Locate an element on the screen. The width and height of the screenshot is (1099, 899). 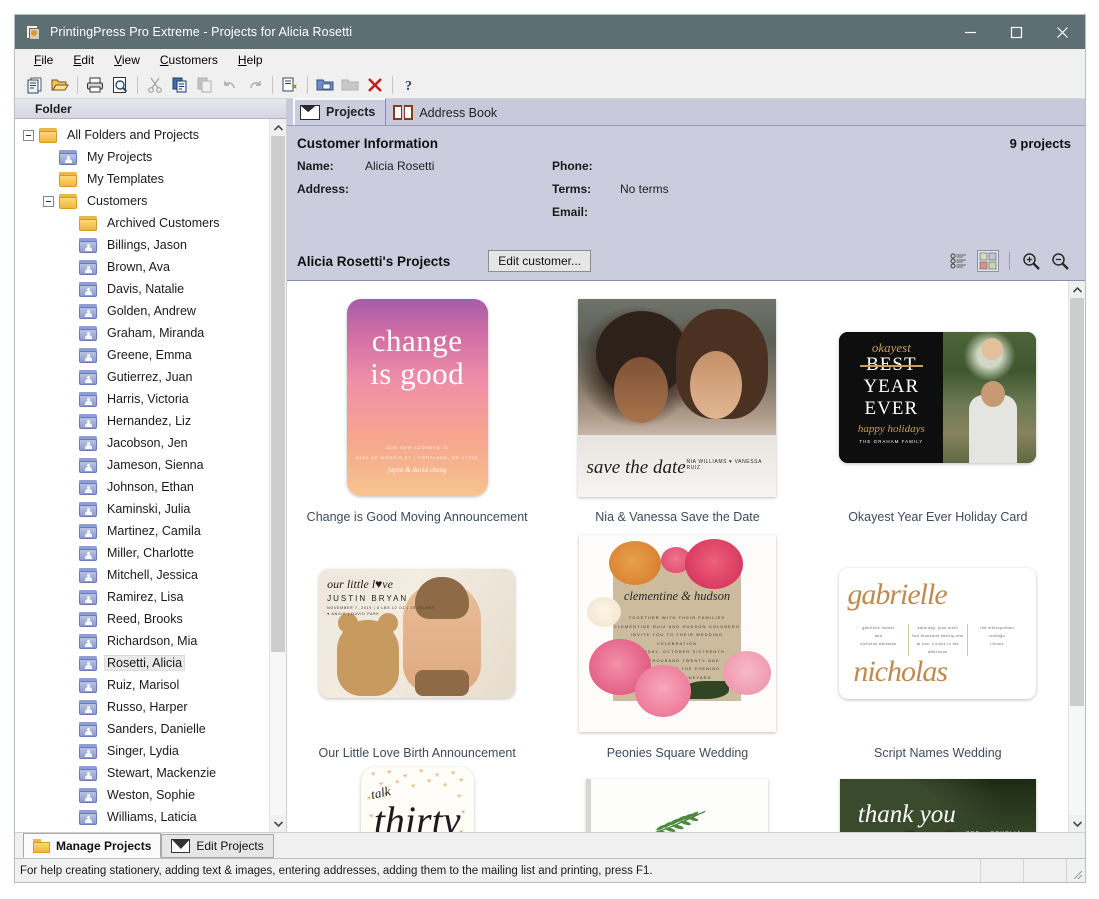
add-folder-icon is located at coordinates (325, 85).